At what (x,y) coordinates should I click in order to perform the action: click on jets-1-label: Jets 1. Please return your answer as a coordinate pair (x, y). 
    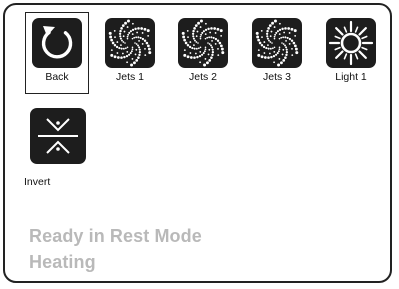
    Looking at the image, I should click on (129, 77).